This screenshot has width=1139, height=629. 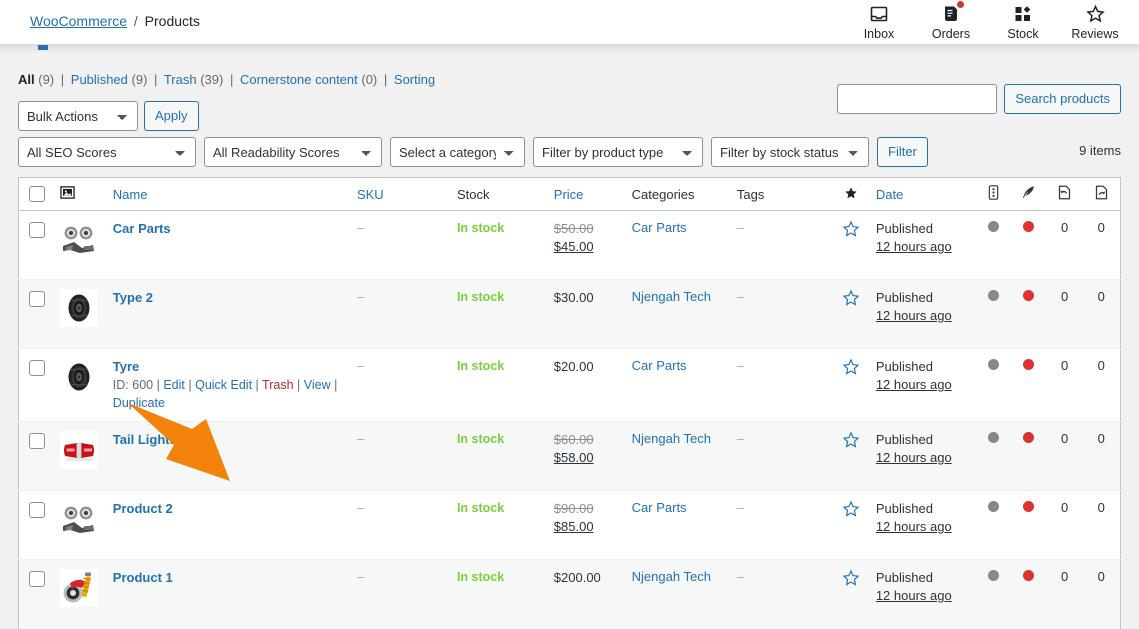 What do you see at coordinates (790, 152) in the screenshot?
I see `stock-status-filter-select: Filter by stock status` at bounding box center [790, 152].